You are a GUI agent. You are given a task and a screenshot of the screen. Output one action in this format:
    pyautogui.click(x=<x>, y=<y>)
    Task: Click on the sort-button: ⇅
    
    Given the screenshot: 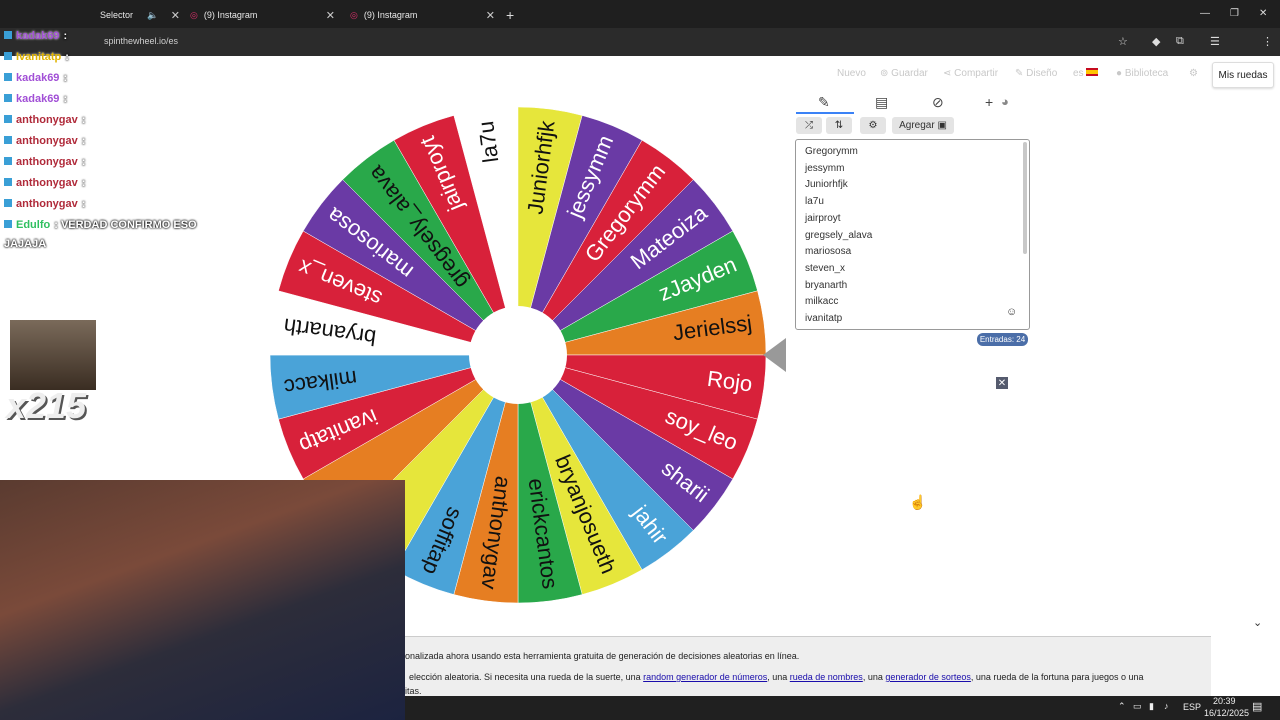 What is the action you would take?
    pyautogui.click(x=839, y=125)
    